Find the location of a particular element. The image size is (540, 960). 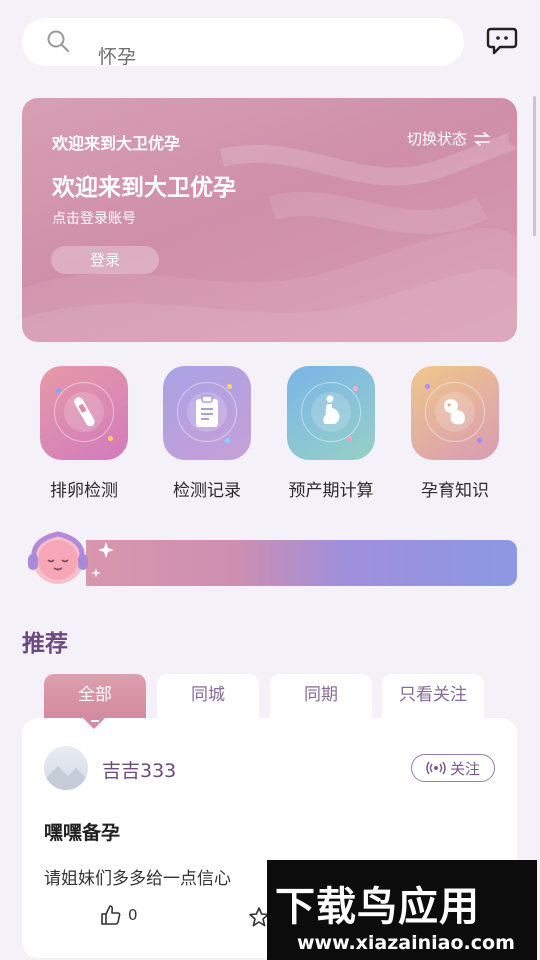

post-title: 嘿嘿备孕 is located at coordinates (82, 833).